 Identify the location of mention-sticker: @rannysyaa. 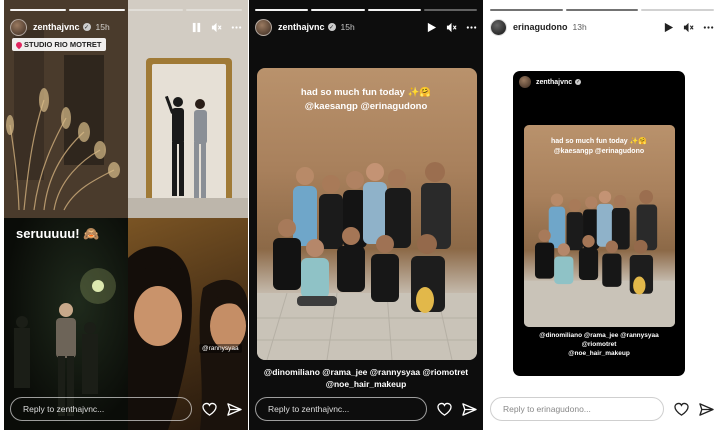
(220, 348).